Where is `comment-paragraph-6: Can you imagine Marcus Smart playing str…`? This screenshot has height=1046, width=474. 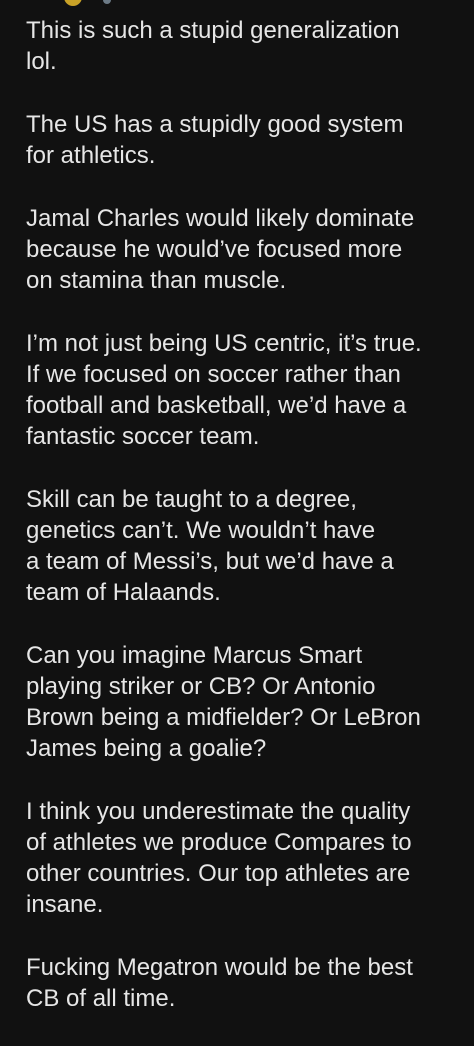
comment-paragraph-6: Can you imagine Marcus Smart playing str… is located at coordinates (223, 702).